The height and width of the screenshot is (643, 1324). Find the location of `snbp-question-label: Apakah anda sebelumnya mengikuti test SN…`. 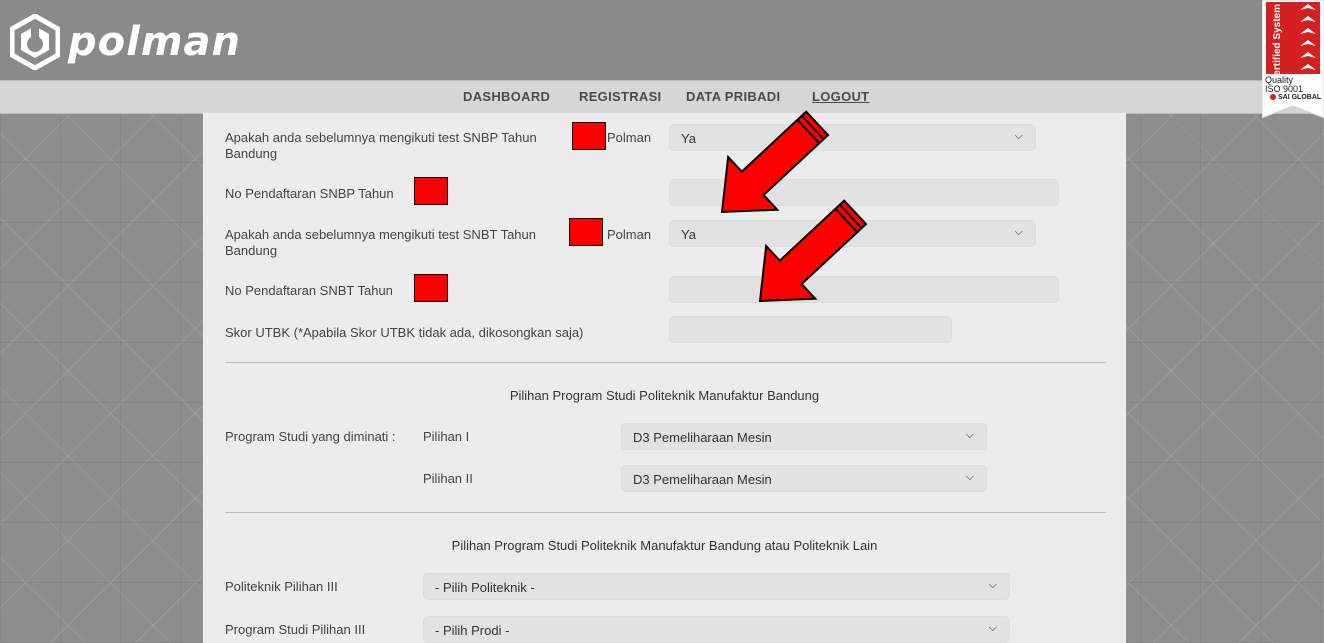

snbp-question-label: Apakah anda sebelumnya mengikuti test SN… is located at coordinates (381, 137).